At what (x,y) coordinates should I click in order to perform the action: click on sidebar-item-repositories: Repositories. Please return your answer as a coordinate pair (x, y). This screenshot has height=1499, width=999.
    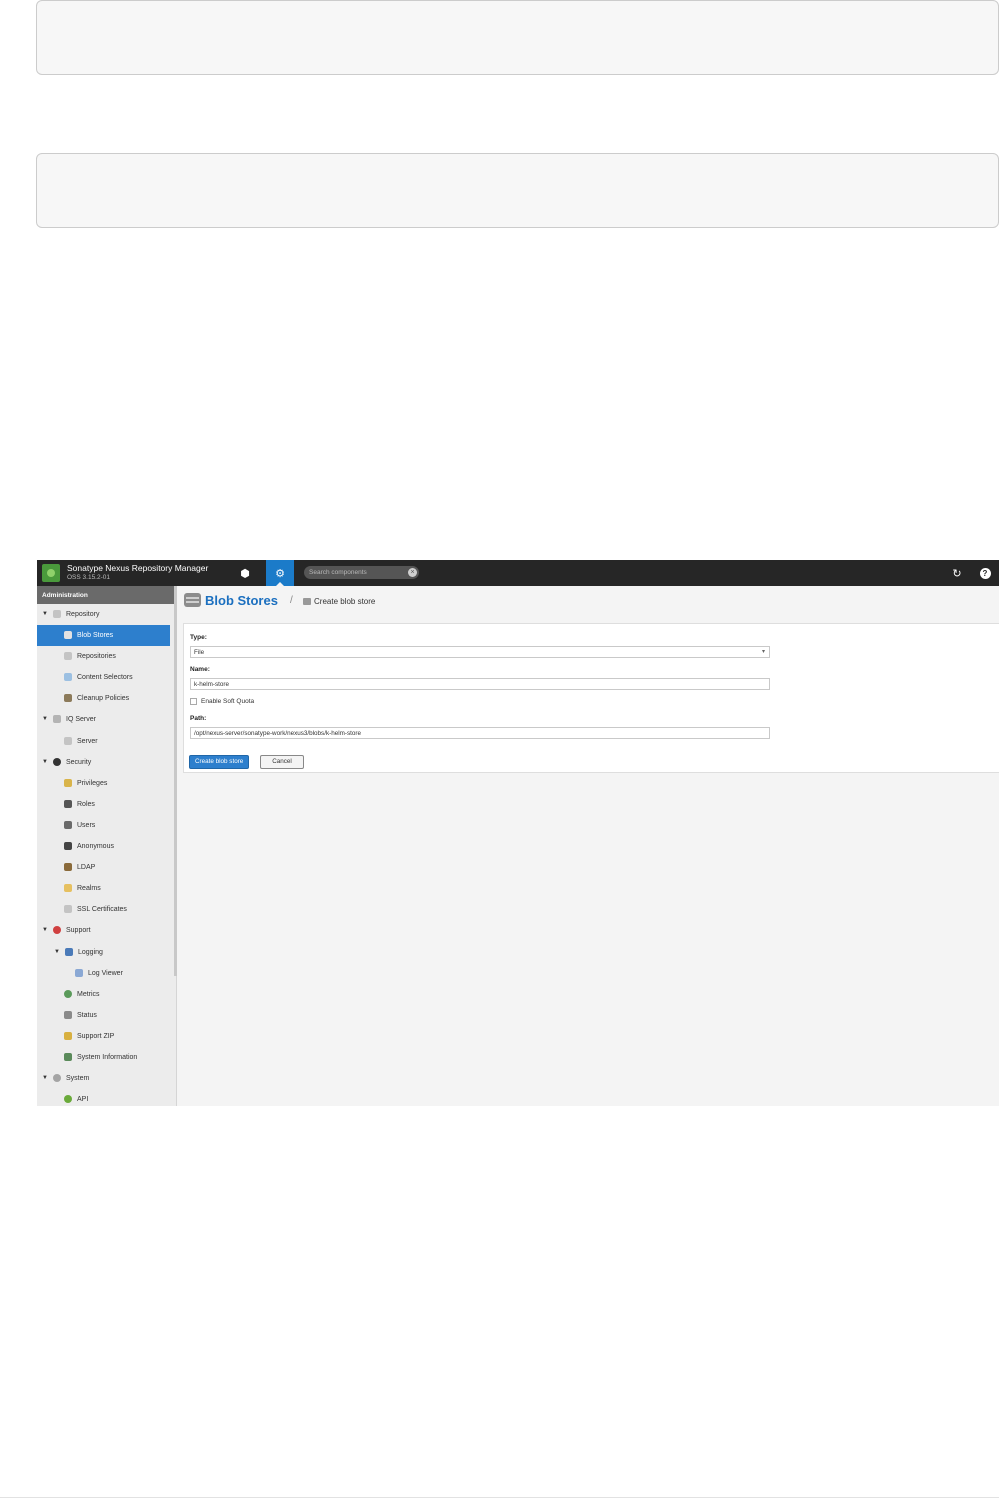
    Looking at the image, I should click on (106, 656).